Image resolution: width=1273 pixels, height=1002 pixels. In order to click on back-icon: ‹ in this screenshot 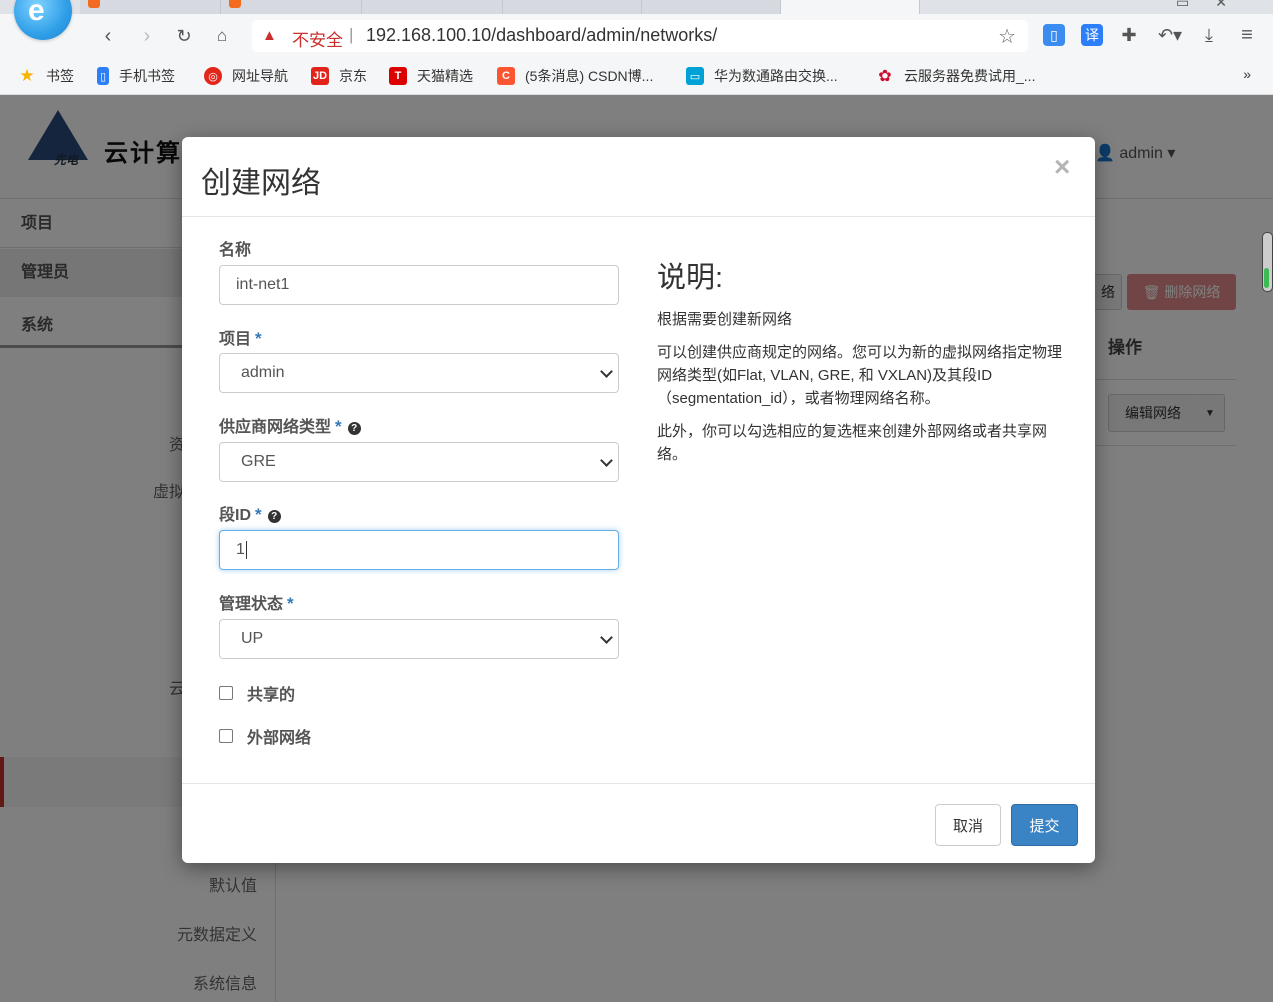, I will do `click(108, 36)`.